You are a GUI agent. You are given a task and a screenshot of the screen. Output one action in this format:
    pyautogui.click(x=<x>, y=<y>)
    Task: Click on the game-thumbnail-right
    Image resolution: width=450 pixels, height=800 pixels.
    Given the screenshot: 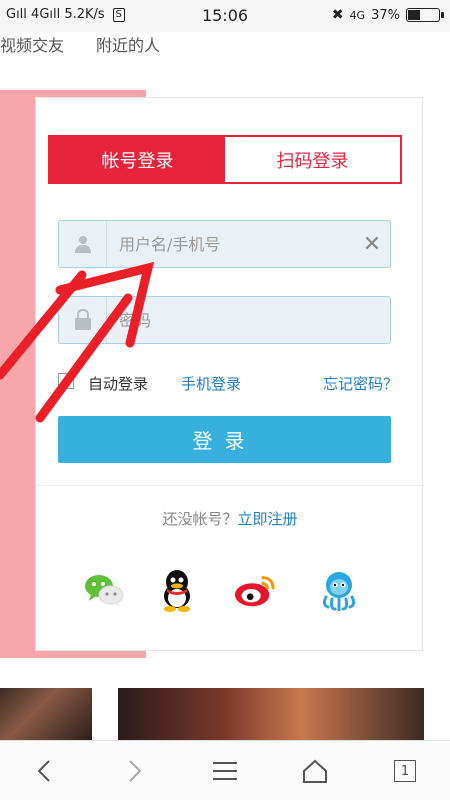 What is the action you would take?
    pyautogui.click(x=271, y=714)
    